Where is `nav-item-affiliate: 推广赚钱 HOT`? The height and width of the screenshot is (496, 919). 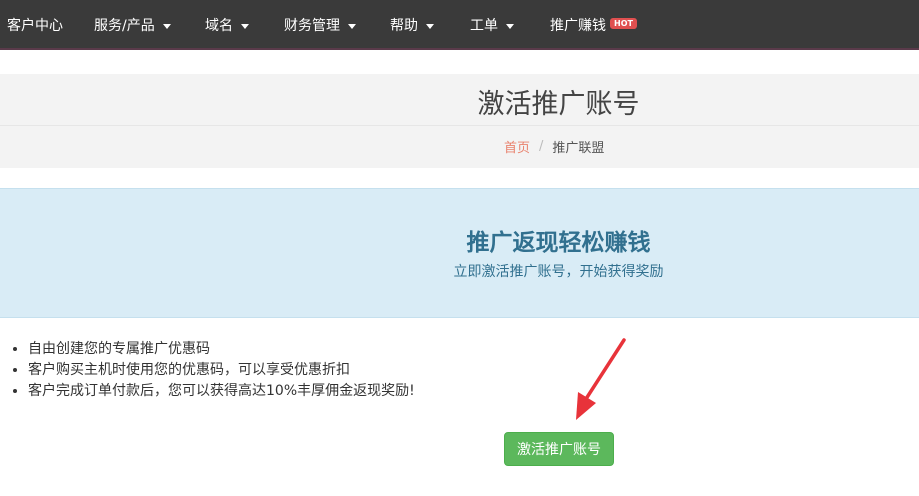
nav-item-affiliate: 推广赚钱 HOT is located at coordinates (593, 25).